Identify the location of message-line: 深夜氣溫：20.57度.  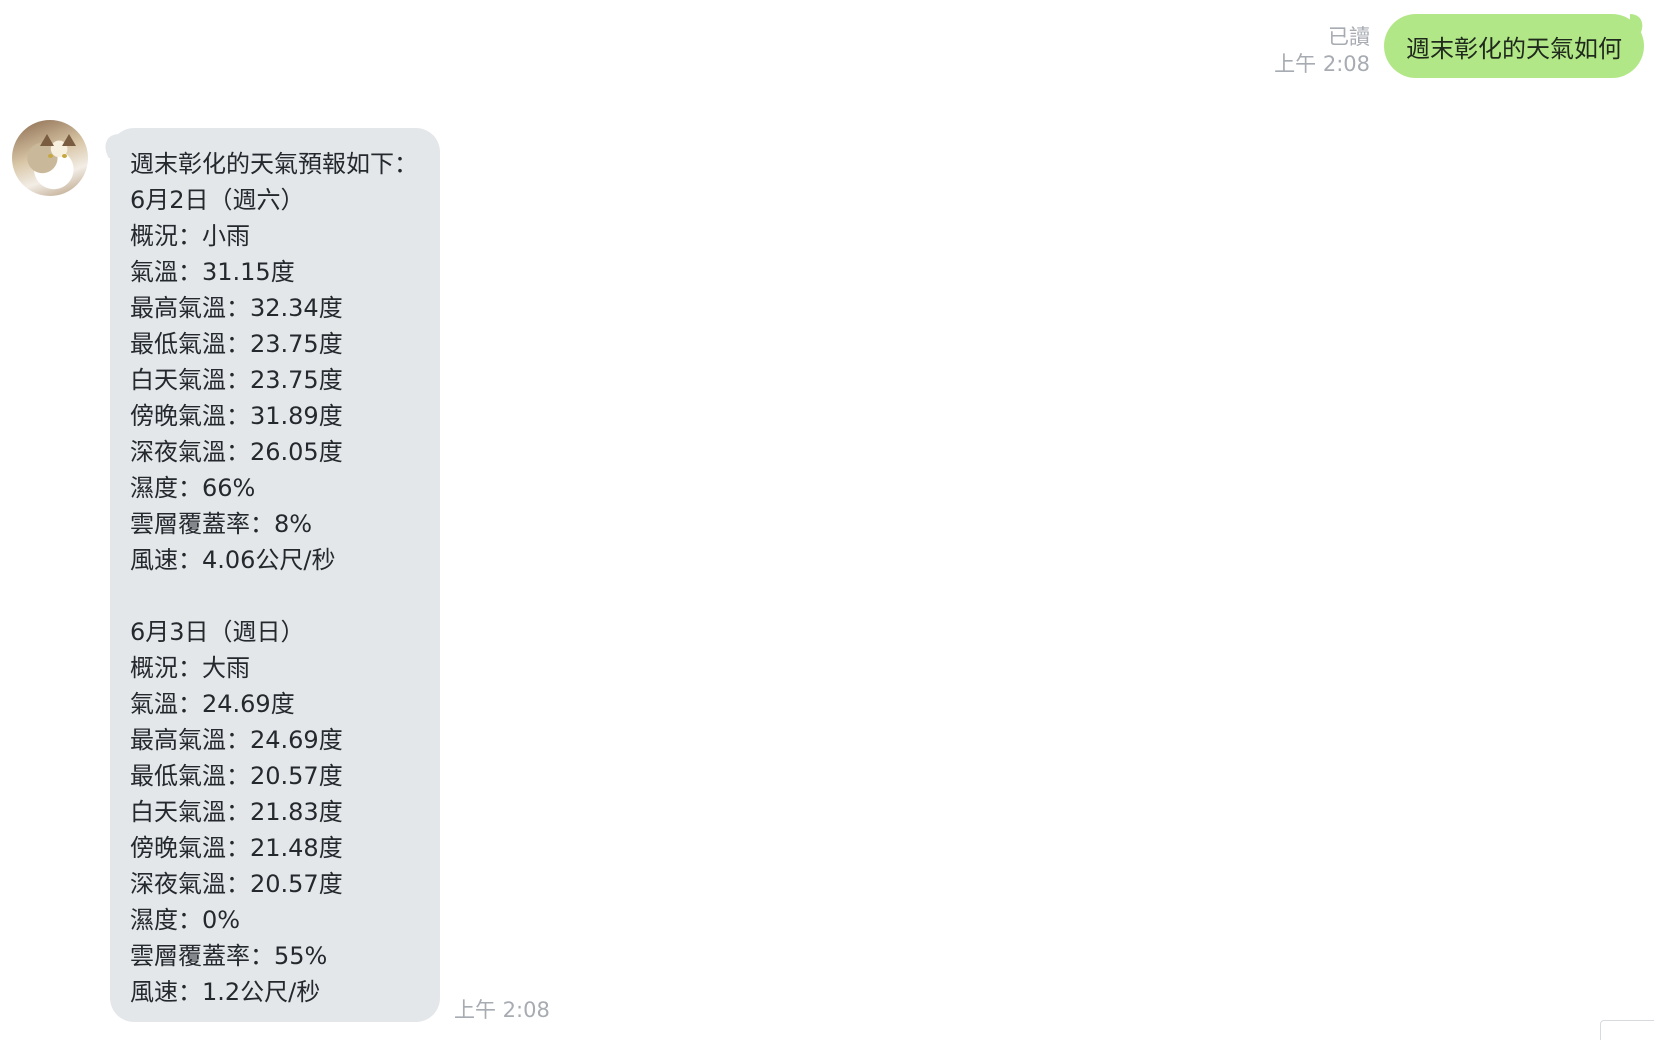
(236, 884).